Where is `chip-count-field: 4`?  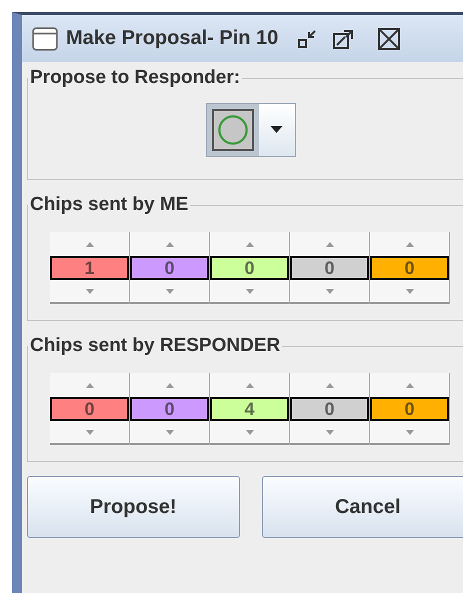
chip-count-field: 4 is located at coordinates (249, 409).